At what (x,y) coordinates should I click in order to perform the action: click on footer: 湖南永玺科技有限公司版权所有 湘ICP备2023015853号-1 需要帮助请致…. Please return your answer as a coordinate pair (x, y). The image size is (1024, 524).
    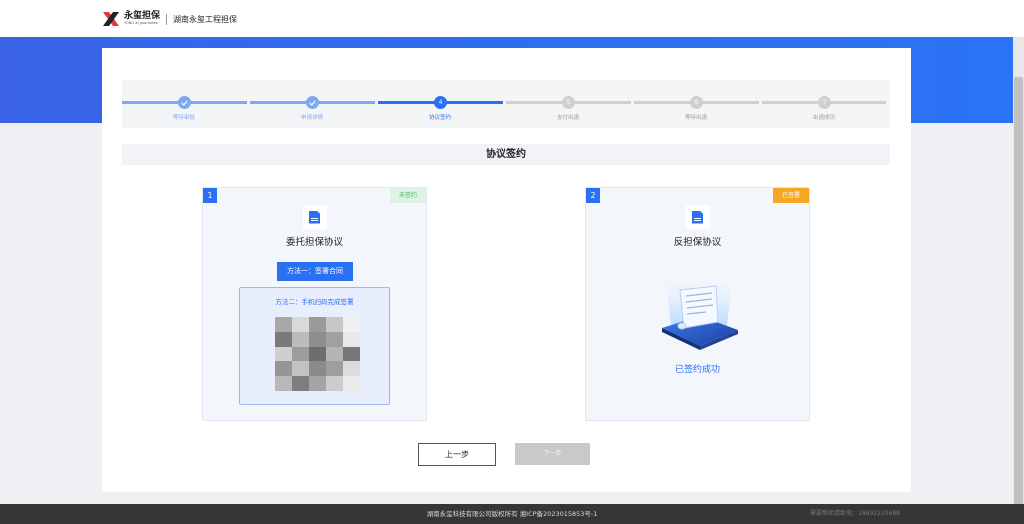
    Looking at the image, I should click on (512, 514).